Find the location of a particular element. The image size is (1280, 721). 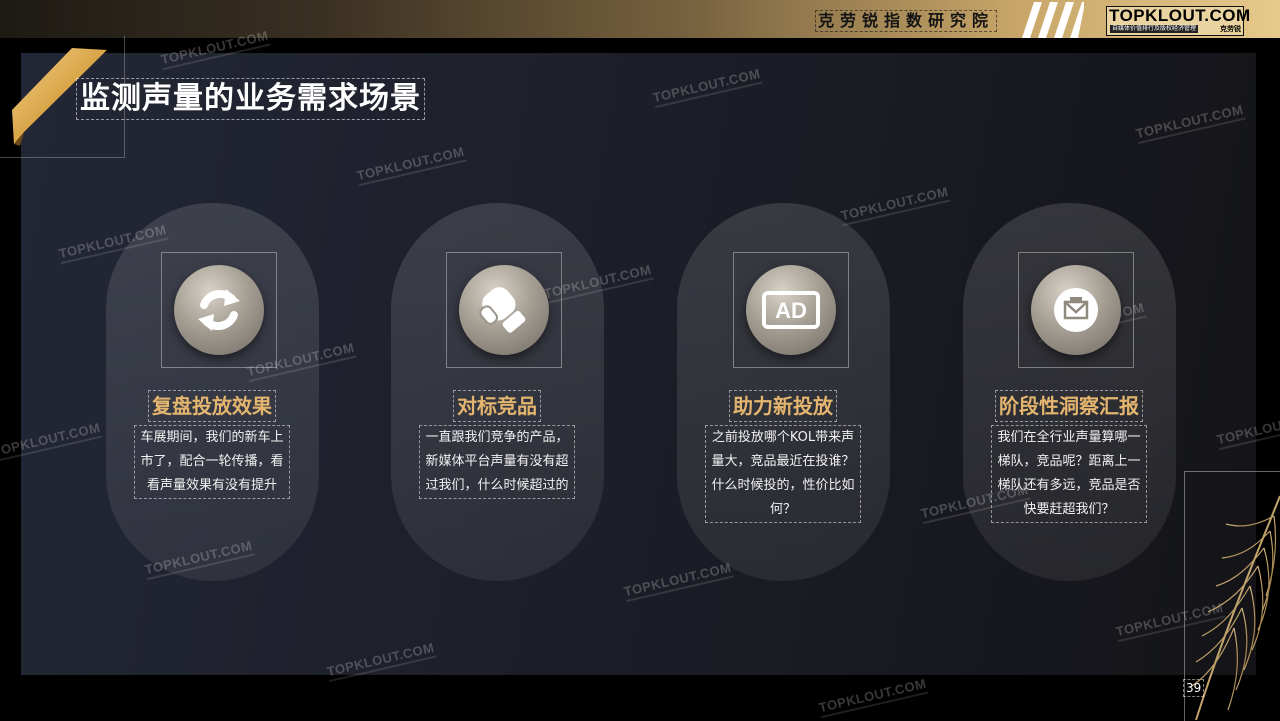

page-number: 39 is located at coordinates (1194, 688).